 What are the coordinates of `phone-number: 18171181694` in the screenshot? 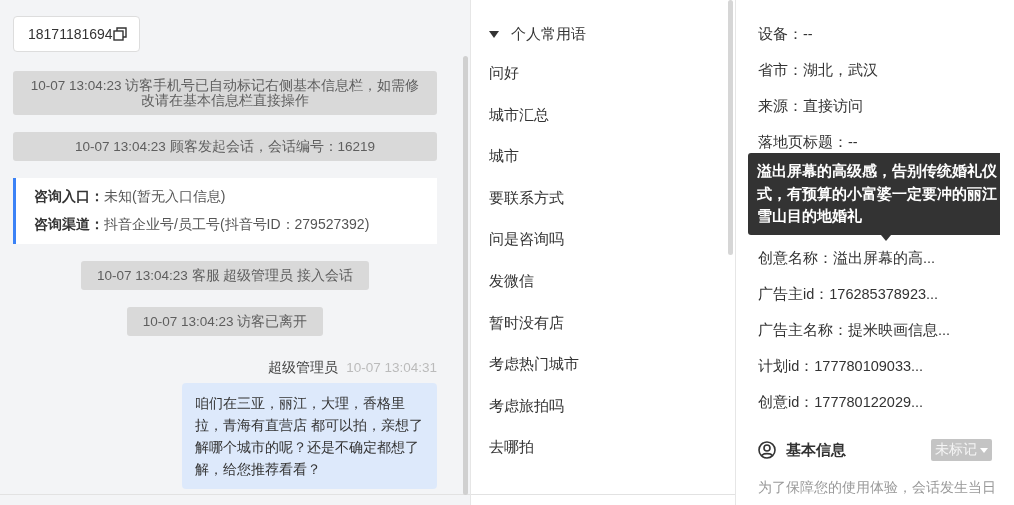 It's located at (70, 34).